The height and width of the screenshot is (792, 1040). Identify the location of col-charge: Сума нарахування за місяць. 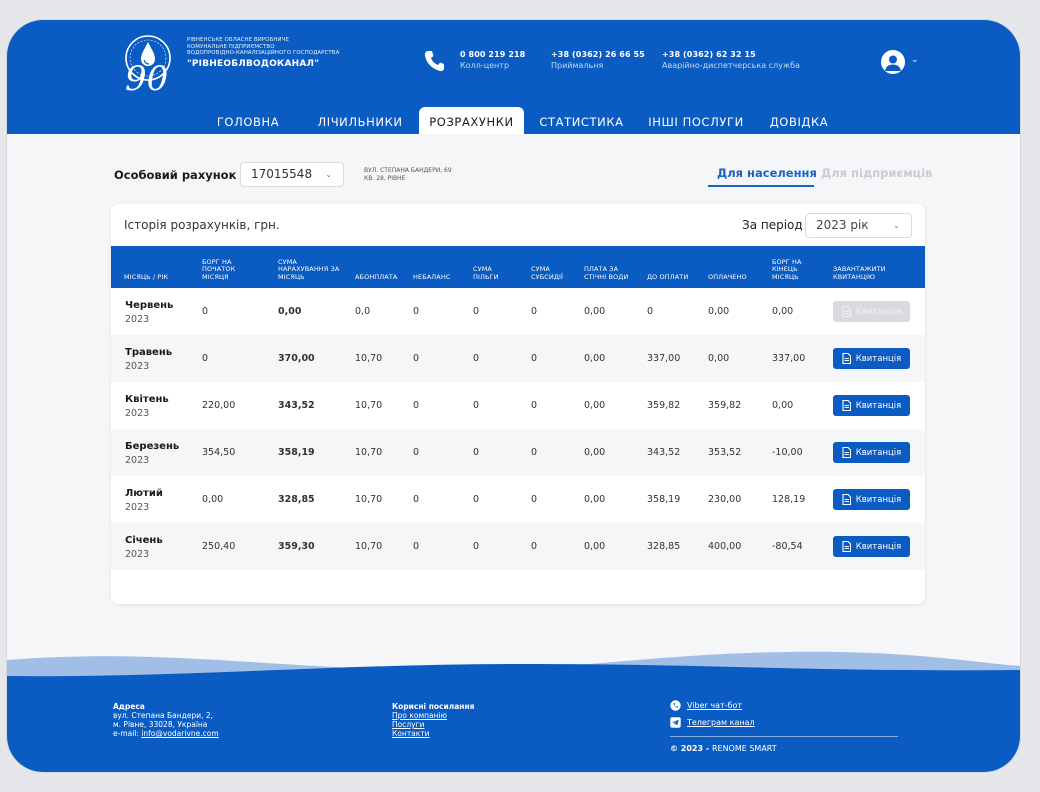
(311, 270).